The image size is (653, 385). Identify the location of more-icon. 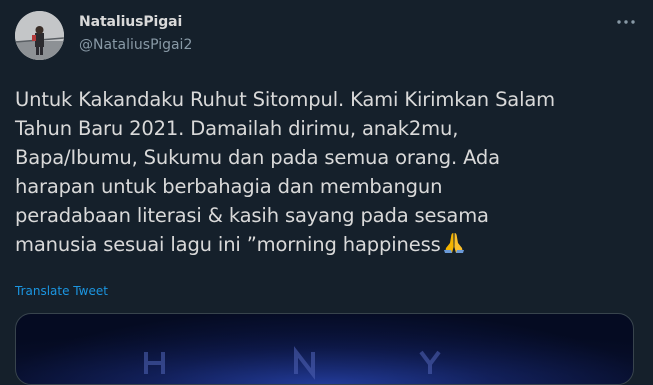
(626, 22).